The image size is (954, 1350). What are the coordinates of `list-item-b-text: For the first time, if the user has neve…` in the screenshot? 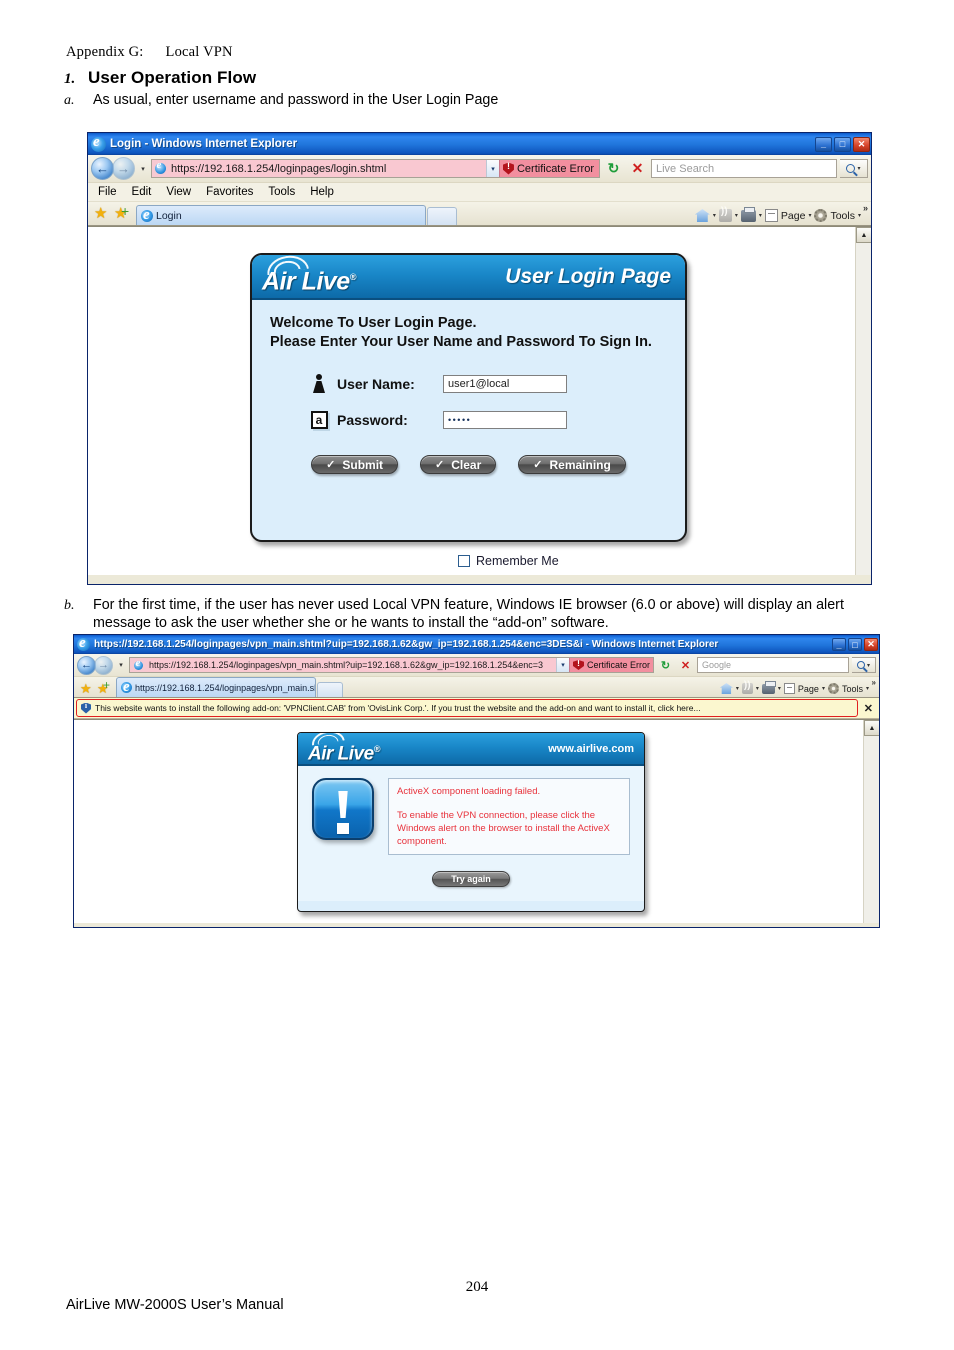 It's located at (468, 614).